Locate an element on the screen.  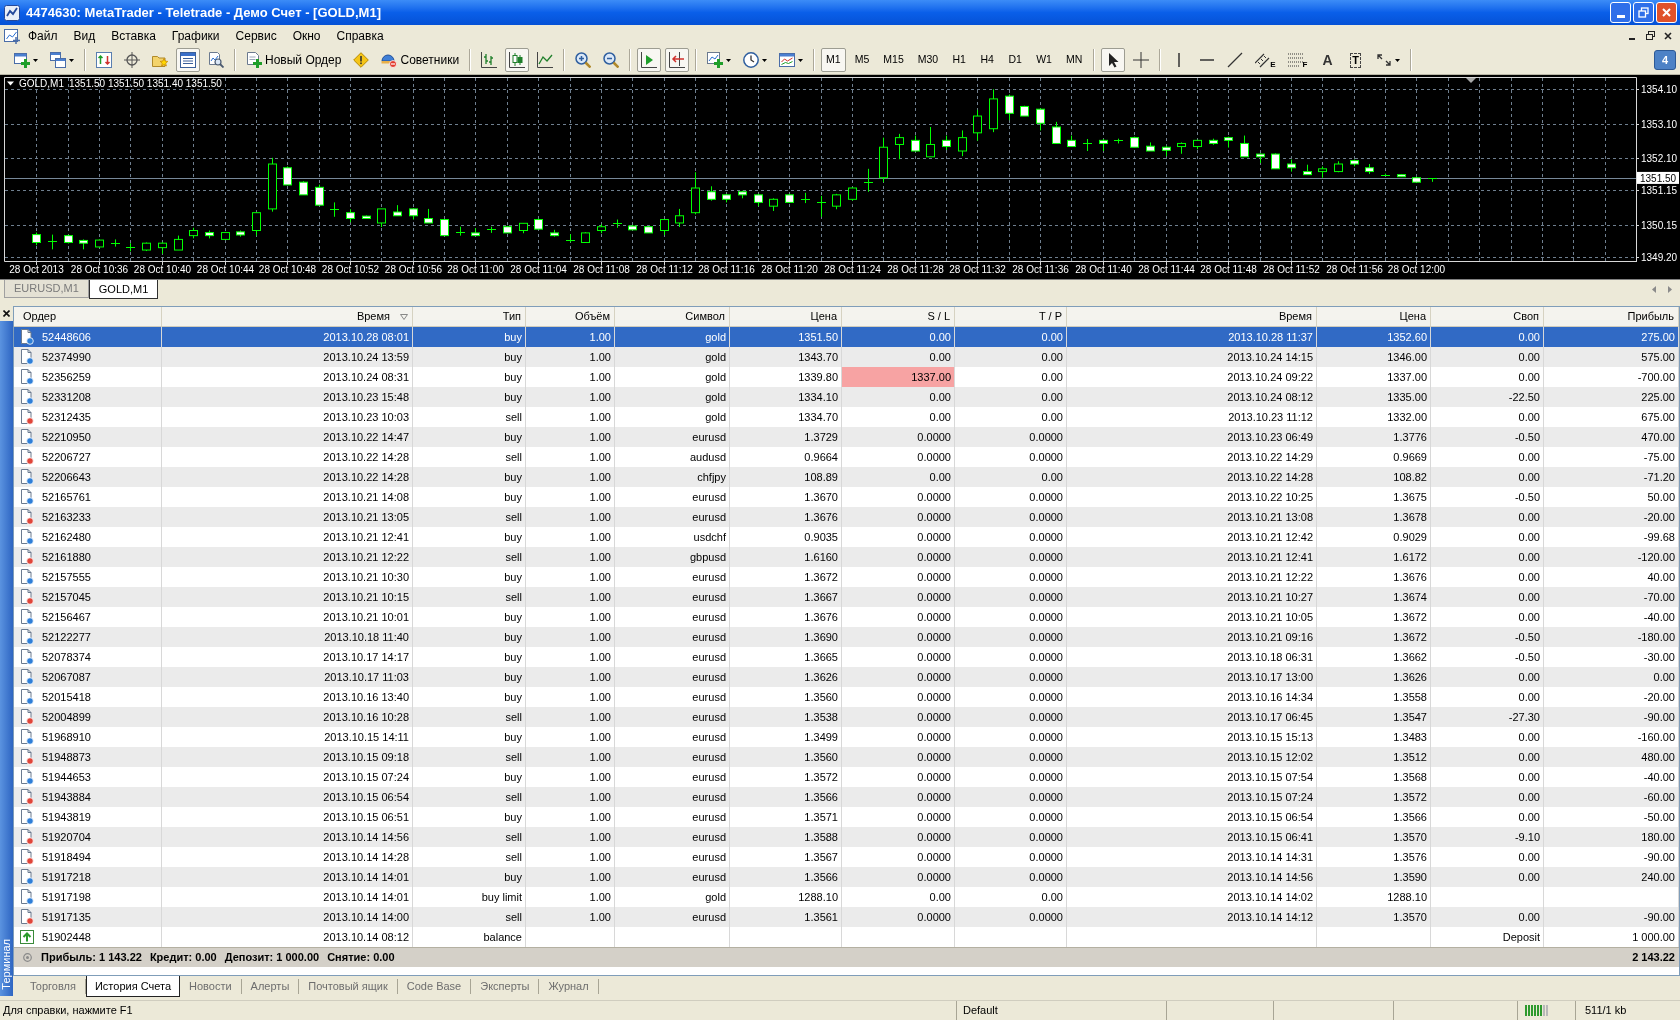
menu-item: Вставка is located at coordinates (133, 35).